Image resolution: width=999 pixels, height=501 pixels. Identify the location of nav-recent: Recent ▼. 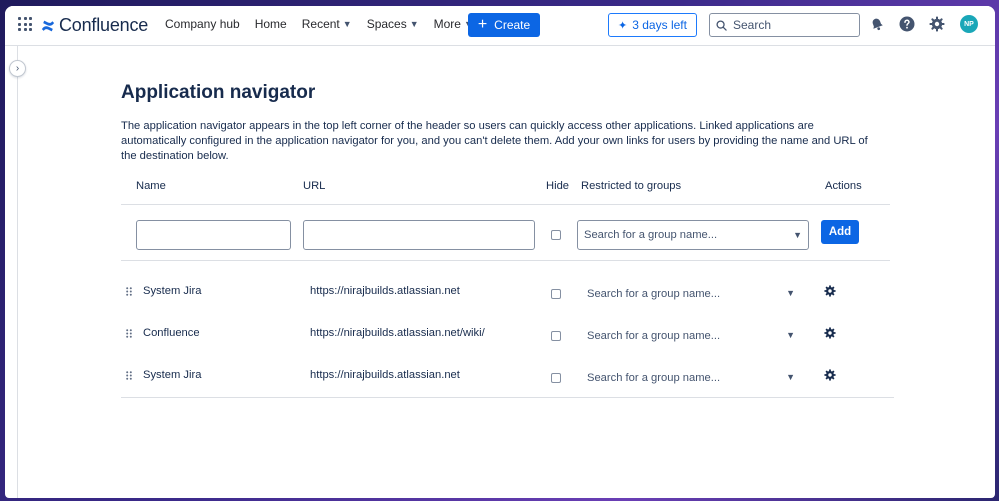
(327, 24).